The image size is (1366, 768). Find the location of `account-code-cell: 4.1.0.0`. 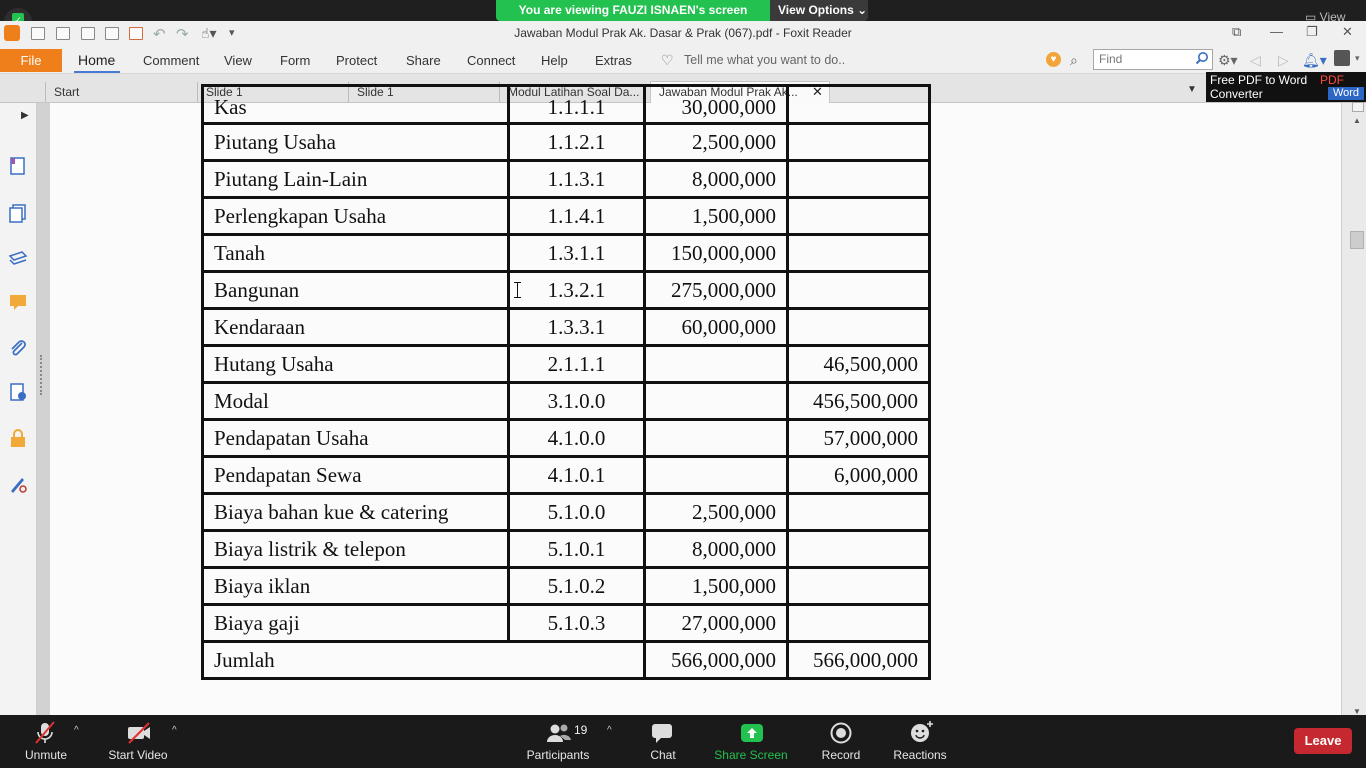

account-code-cell: 4.1.0.0 is located at coordinates (576, 438).